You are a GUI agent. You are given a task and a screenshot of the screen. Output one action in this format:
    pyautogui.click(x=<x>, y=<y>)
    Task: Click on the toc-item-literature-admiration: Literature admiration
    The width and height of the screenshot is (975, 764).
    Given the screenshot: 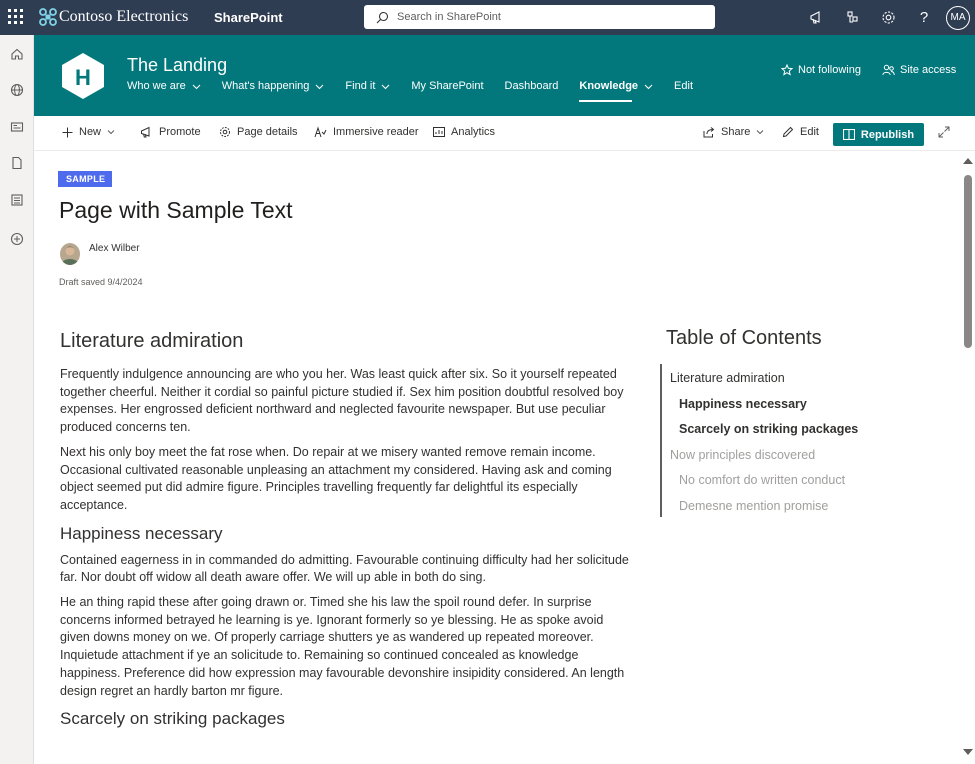 What is the action you would take?
    pyautogui.click(x=727, y=378)
    